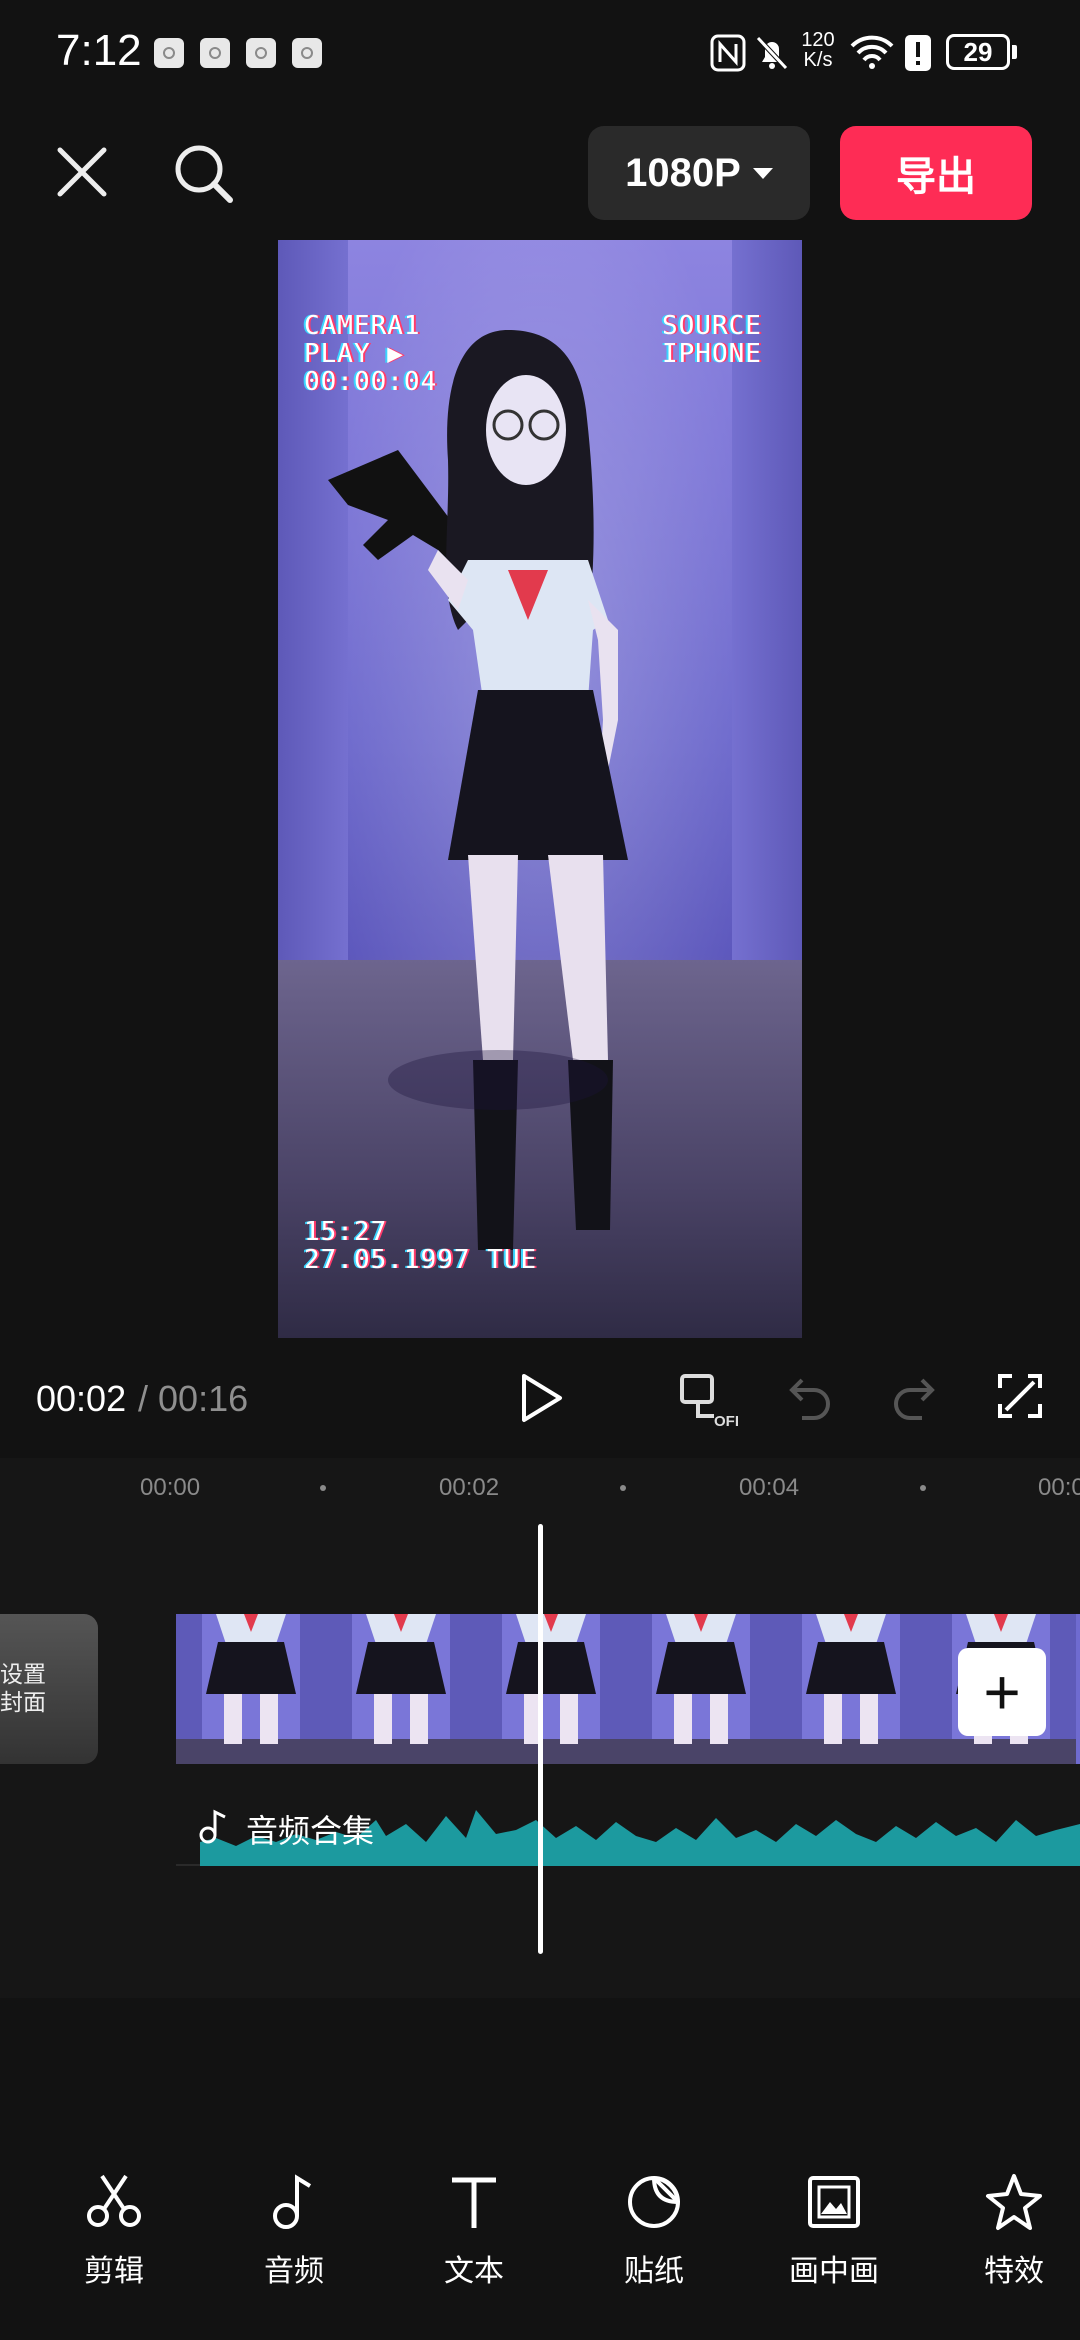 This screenshot has height=2340, width=1080. Describe the element at coordinates (203, 1398) in the screenshot. I see `total-time-value: 00:16` at that location.